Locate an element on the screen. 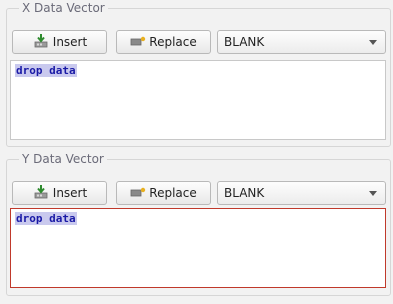 Image resolution: width=393 pixels, height=304 pixels. y-source-select-value: BLANK is located at coordinates (244, 193).